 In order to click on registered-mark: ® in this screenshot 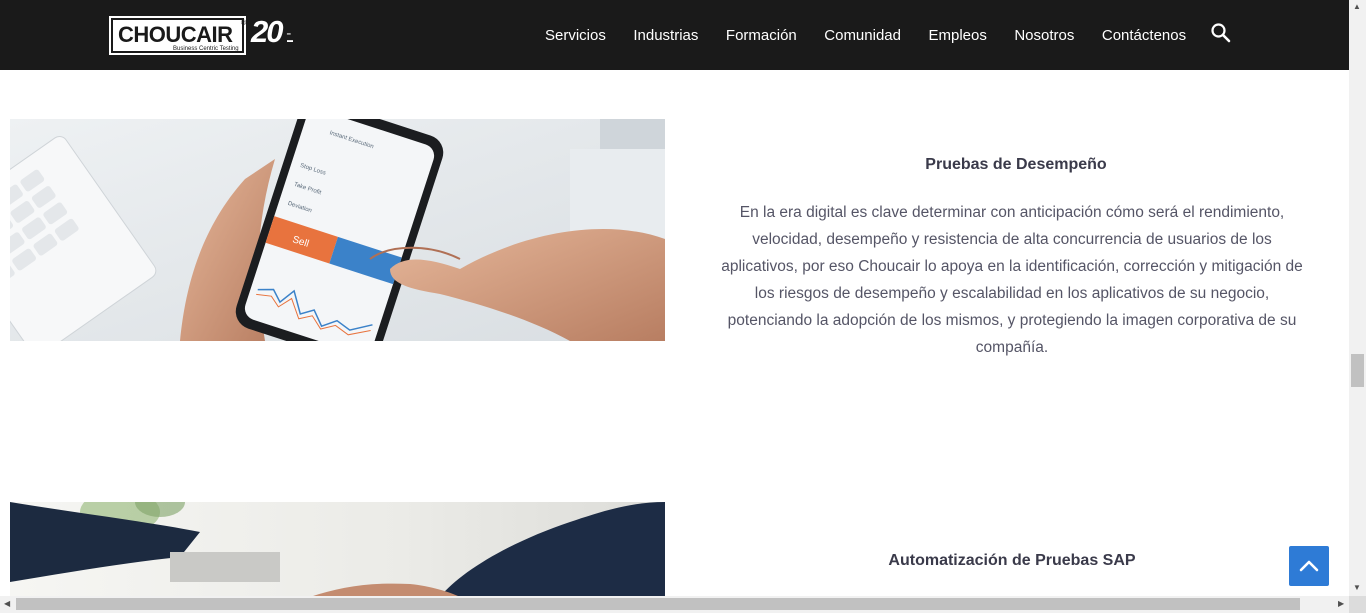, I will do `click(244, 23)`.